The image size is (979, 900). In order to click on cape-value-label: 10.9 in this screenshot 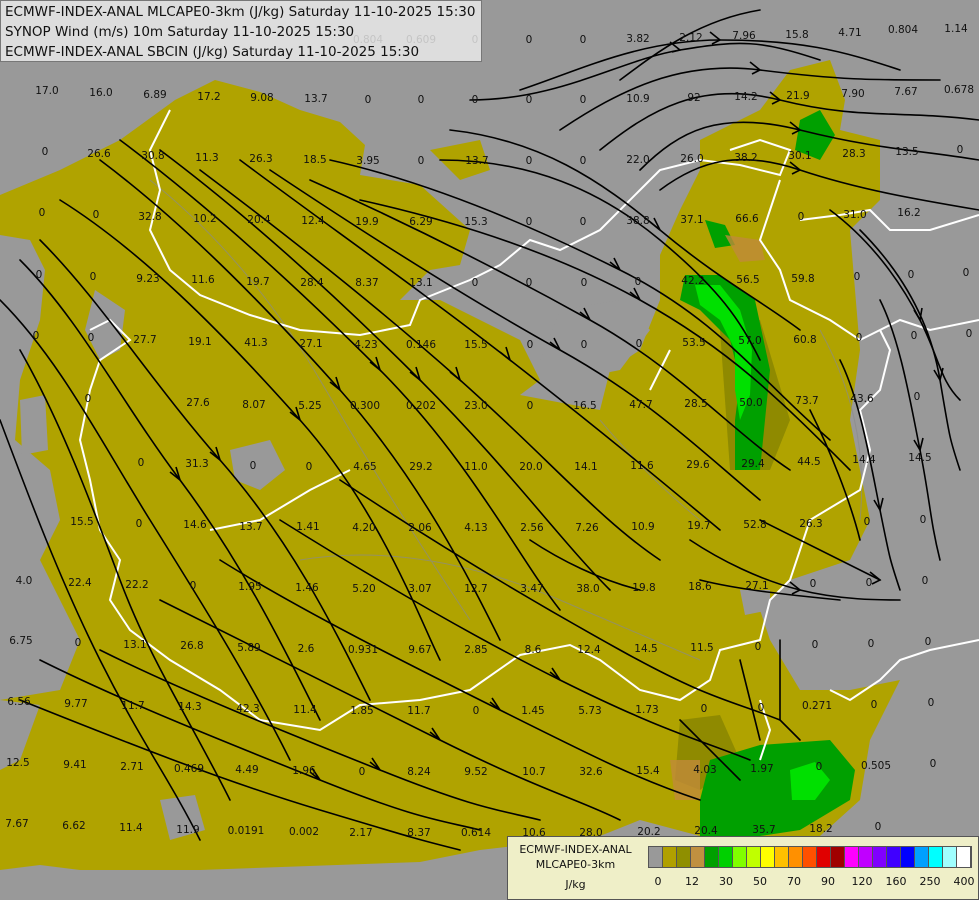, I will do `click(637, 99)`.